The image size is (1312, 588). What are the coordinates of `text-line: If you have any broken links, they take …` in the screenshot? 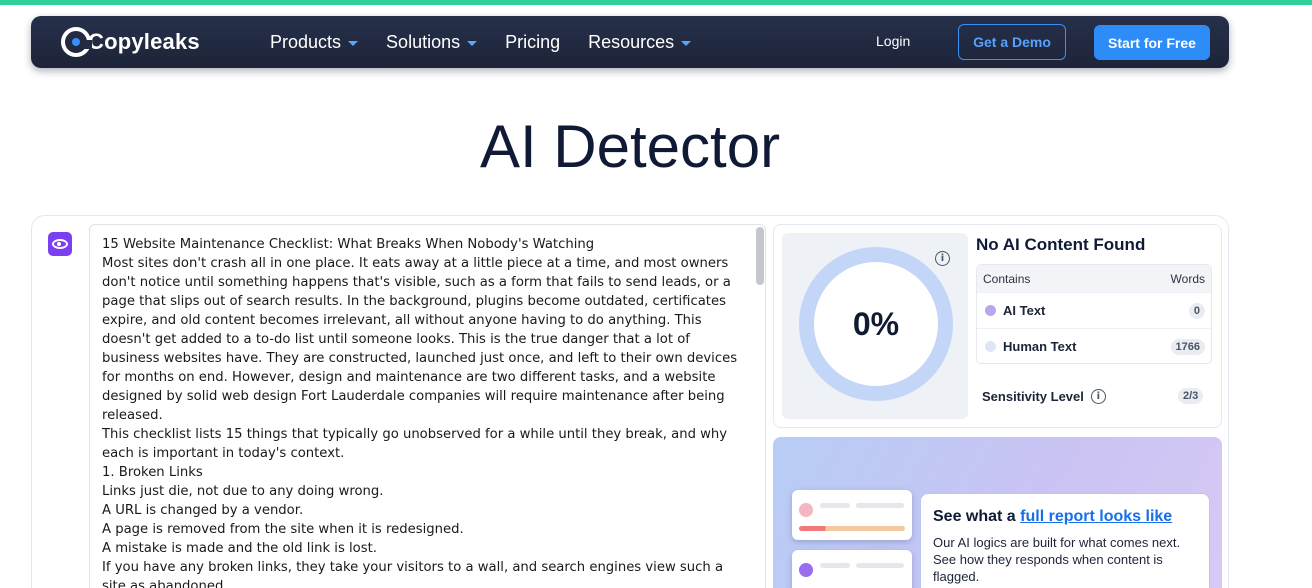 It's located at (413, 574).